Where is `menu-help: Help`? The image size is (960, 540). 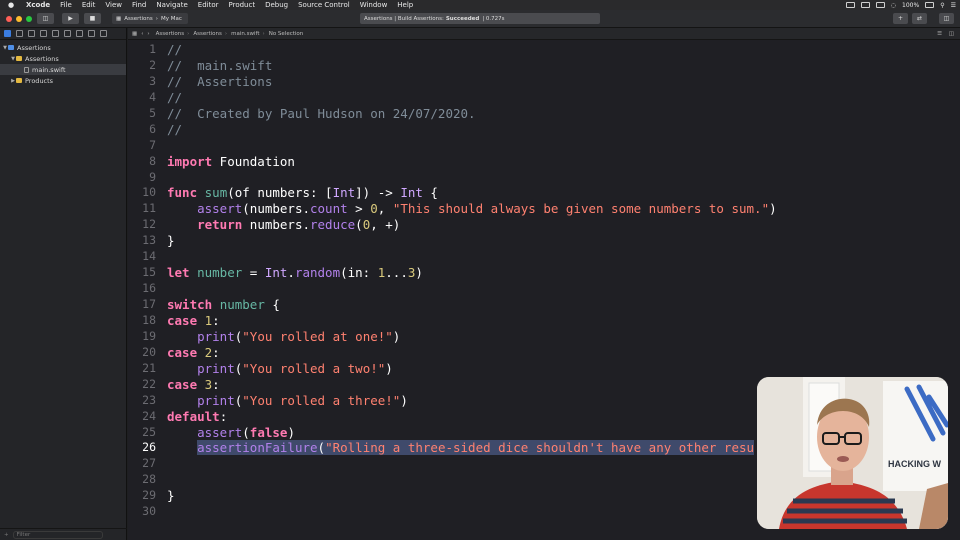
menu-help: Help is located at coordinates (405, 5).